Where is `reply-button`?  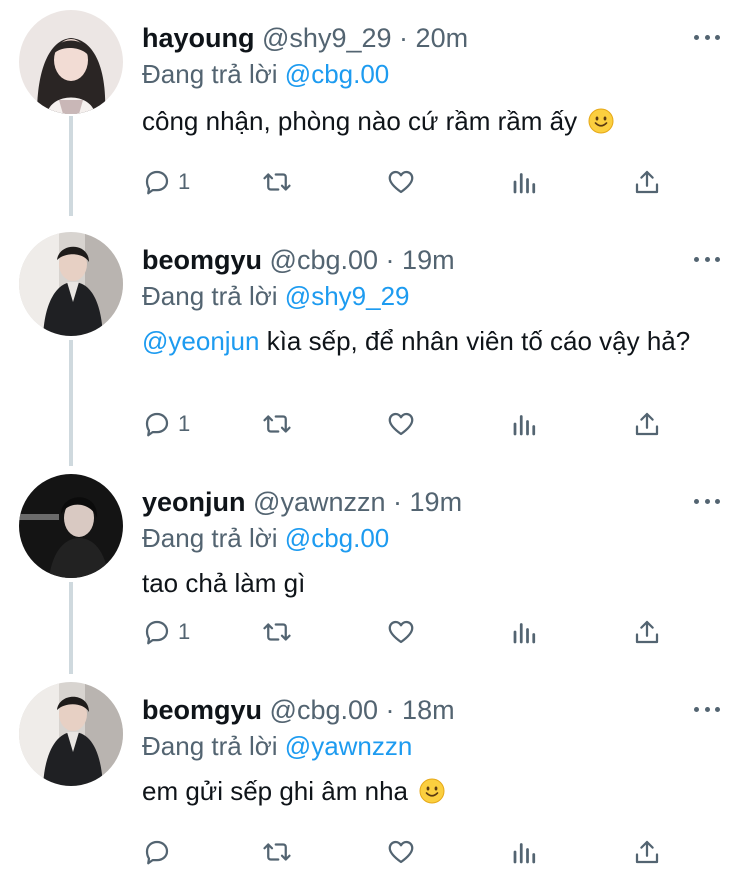 reply-button is located at coordinates (160, 852).